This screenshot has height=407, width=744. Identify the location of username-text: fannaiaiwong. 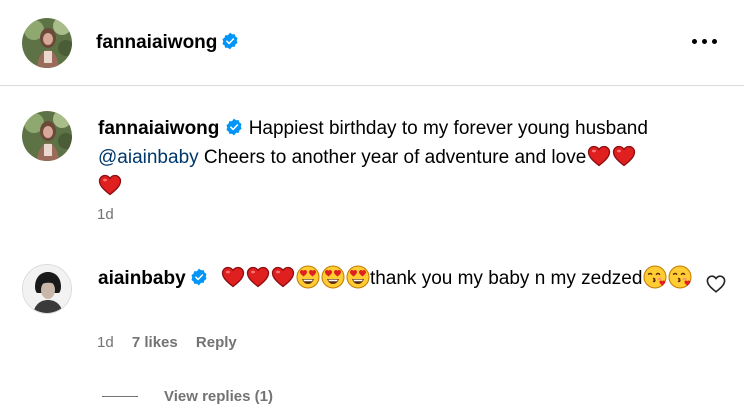
(156, 42).